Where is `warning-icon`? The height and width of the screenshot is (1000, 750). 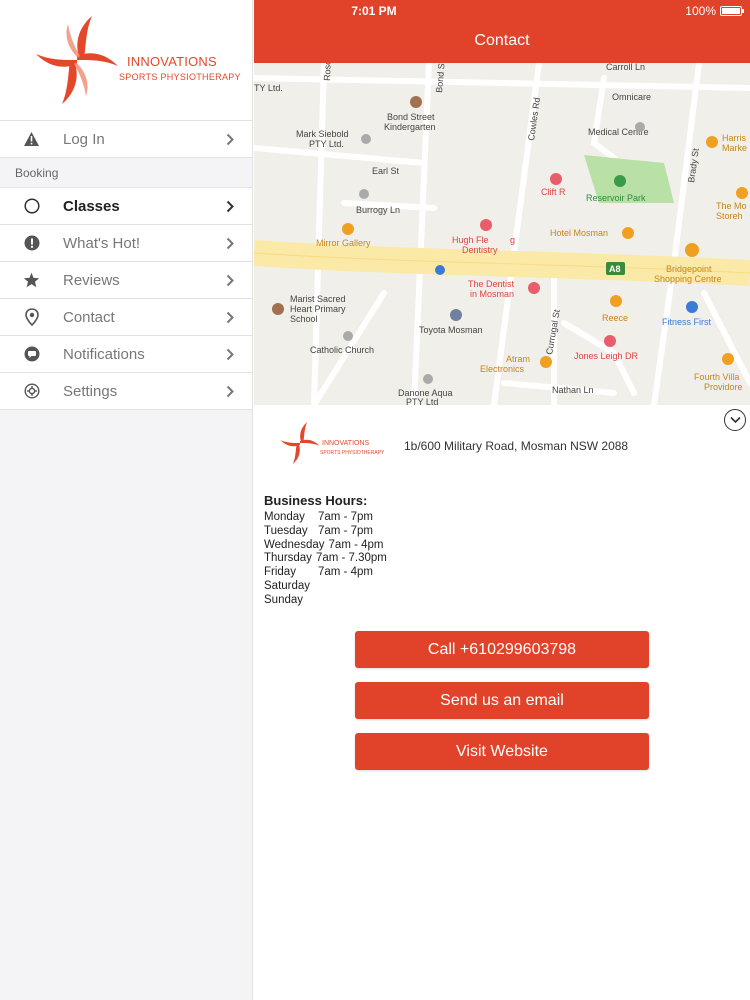 warning-icon is located at coordinates (31, 139).